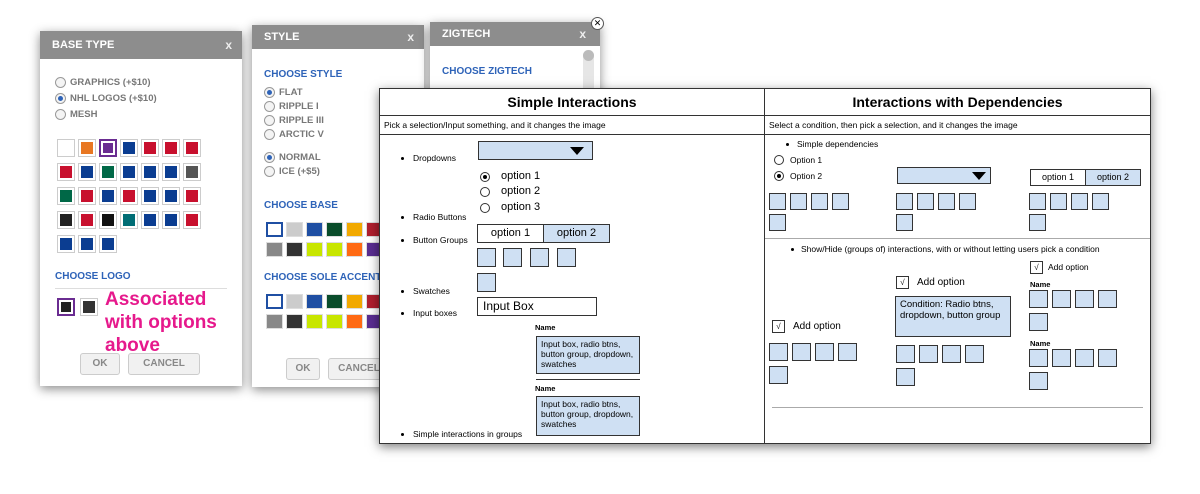 The width and height of the screenshot is (1200, 494). What do you see at coordinates (510, 233) in the screenshot?
I see `group-option-1-button: option 1` at bounding box center [510, 233].